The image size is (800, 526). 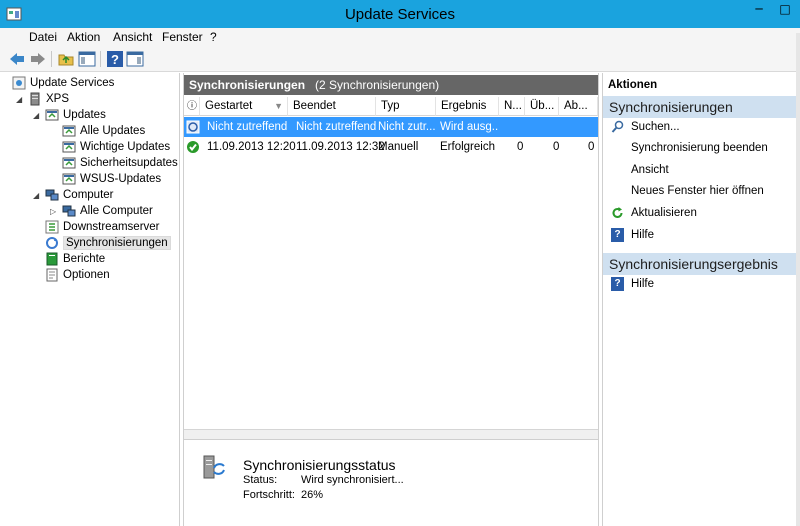 I want to click on cell-ueberarbeitet: 0, so click(x=556, y=147).